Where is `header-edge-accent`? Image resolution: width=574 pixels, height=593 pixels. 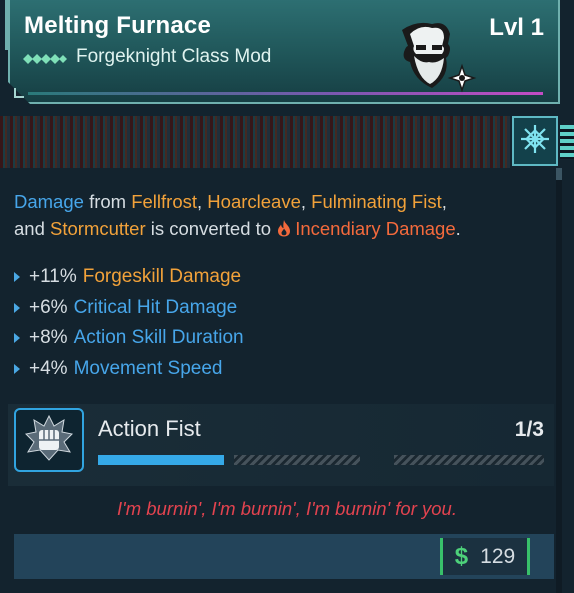 header-edge-accent is located at coordinates (6, 25).